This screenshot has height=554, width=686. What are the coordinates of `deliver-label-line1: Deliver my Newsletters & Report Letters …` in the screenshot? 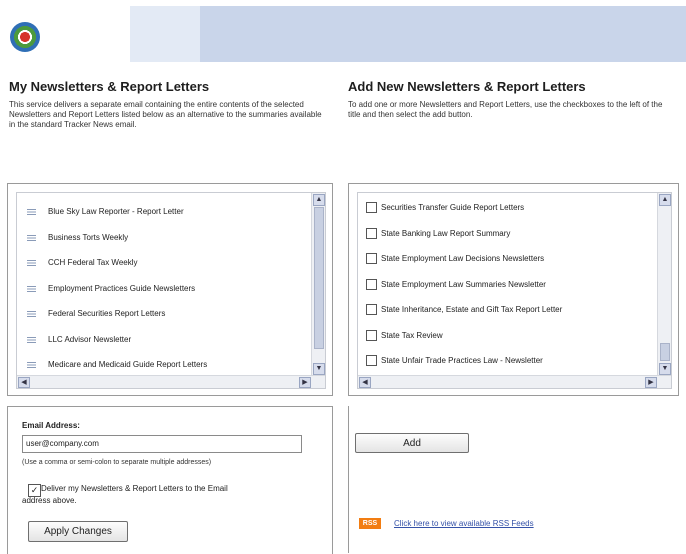 It's located at (134, 488).